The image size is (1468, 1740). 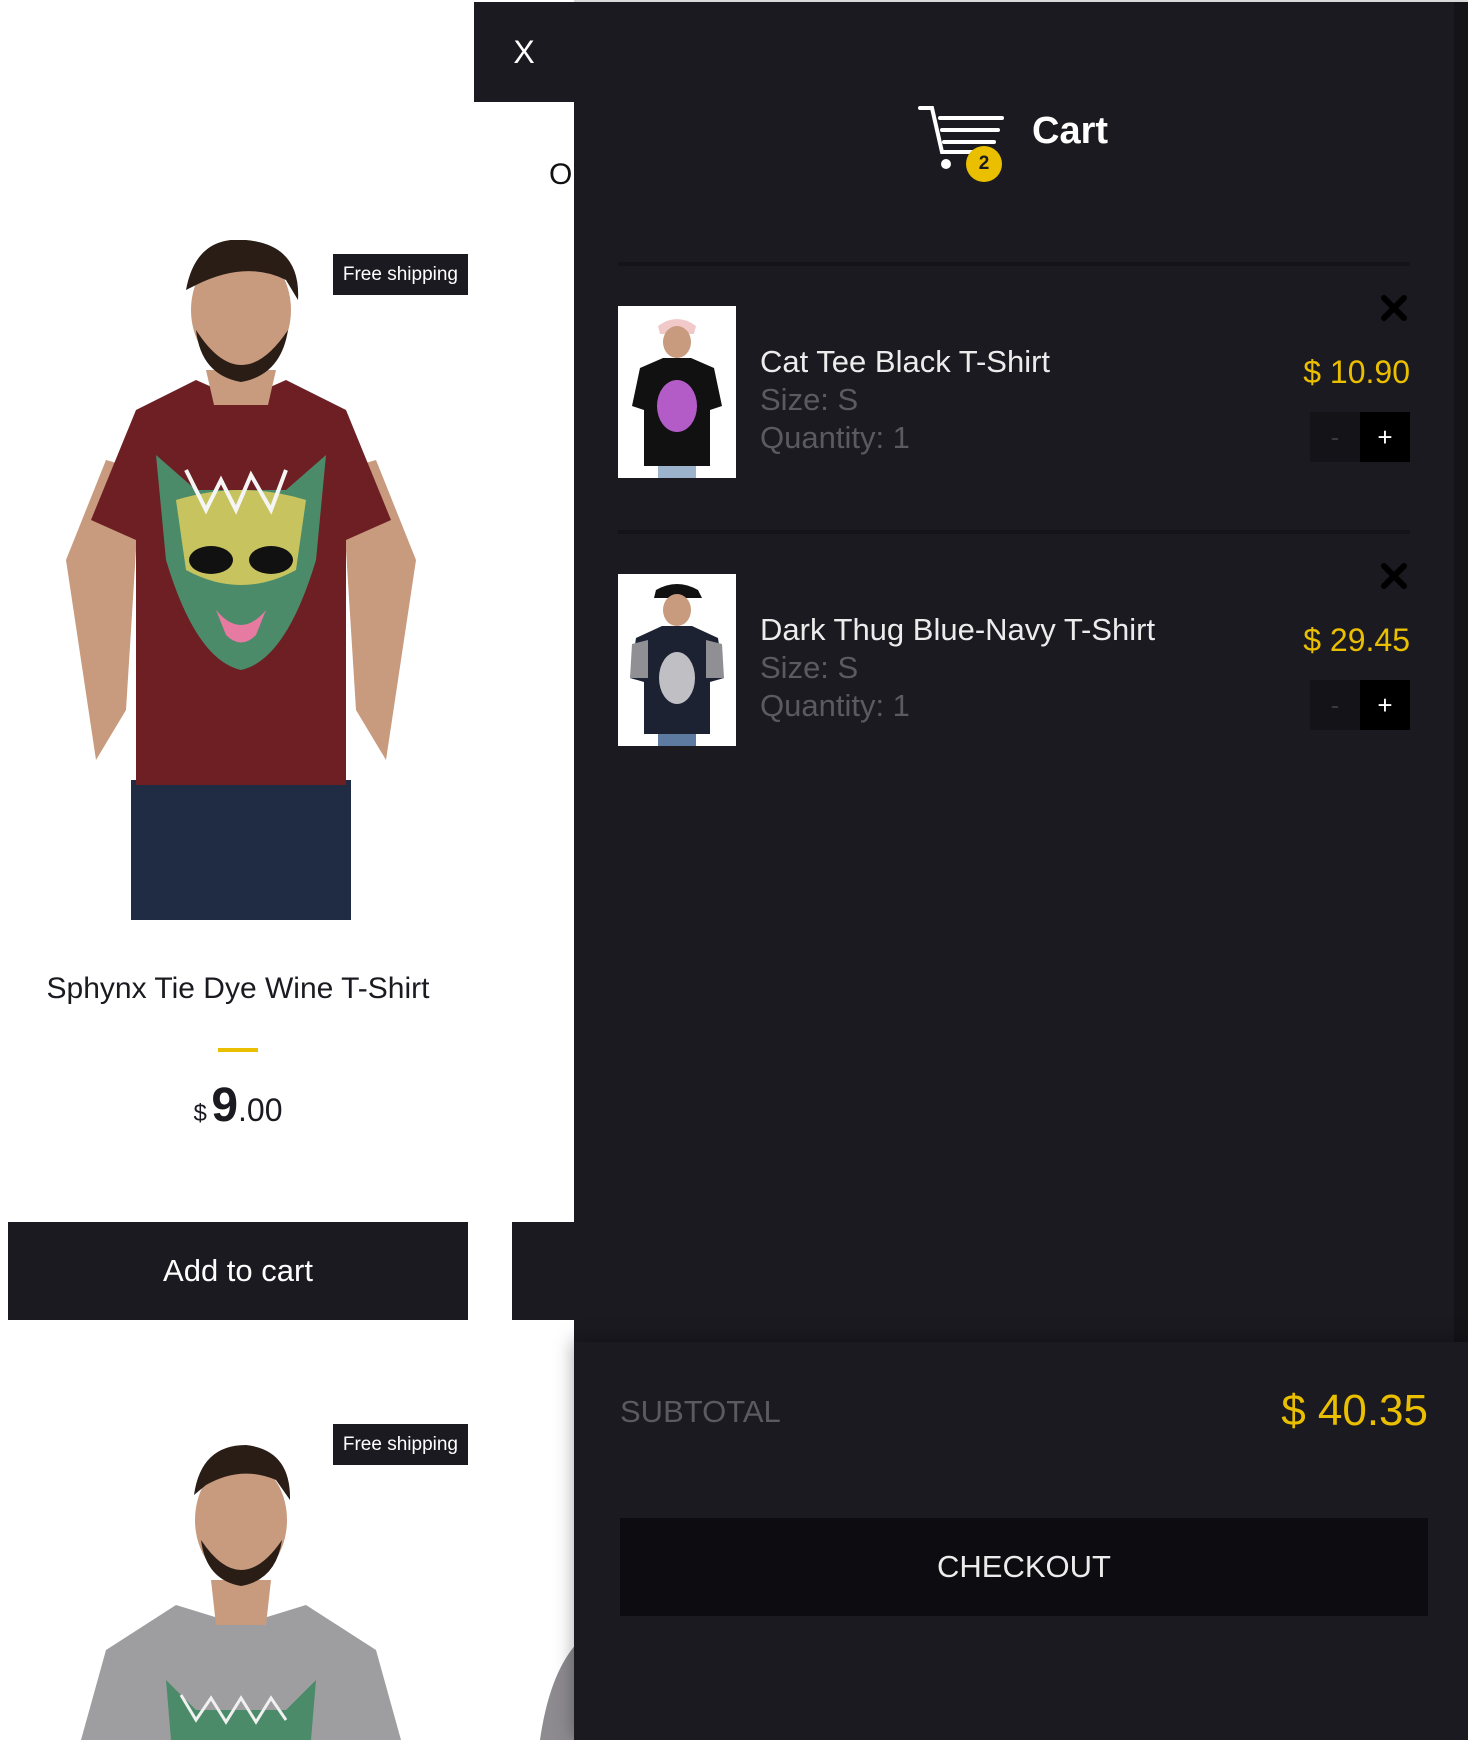 I want to click on cart-header: 2 Cart, so click(x=1021, y=142).